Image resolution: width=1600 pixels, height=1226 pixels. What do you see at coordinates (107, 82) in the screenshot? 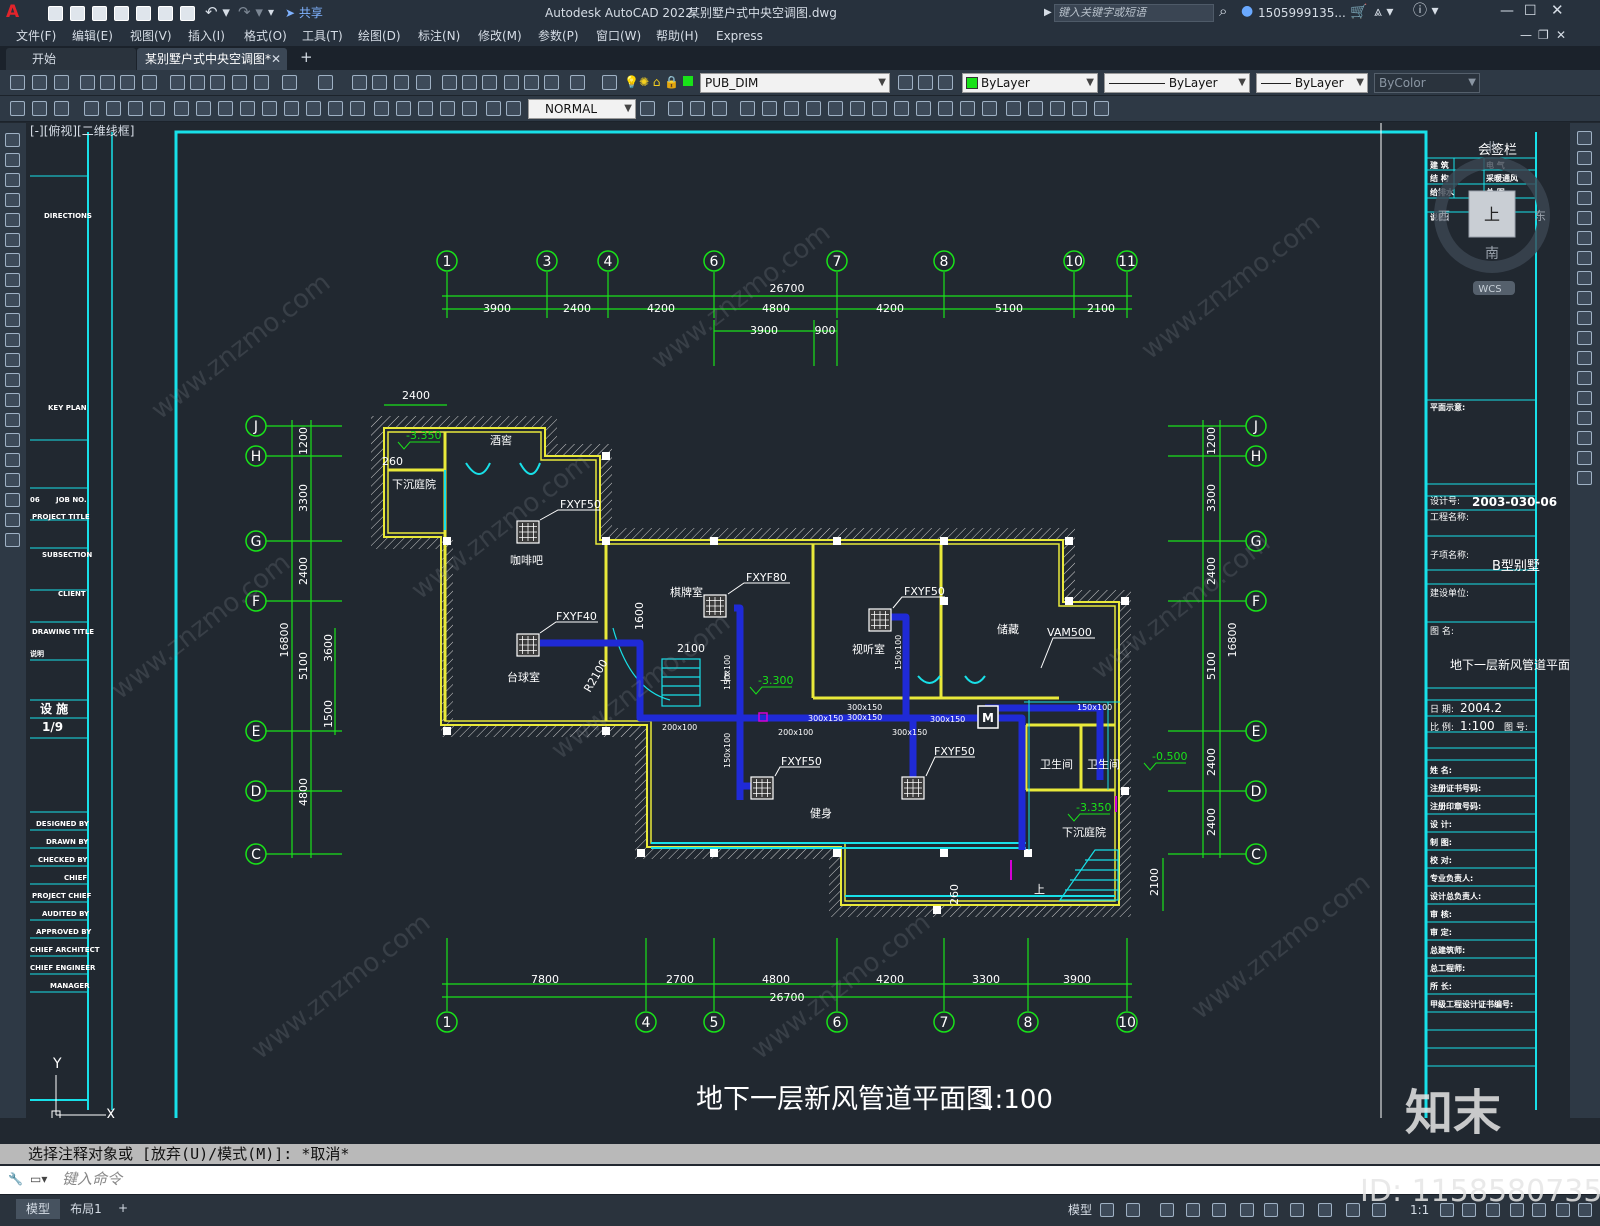
I see `standard-tool-4-icon` at bounding box center [107, 82].